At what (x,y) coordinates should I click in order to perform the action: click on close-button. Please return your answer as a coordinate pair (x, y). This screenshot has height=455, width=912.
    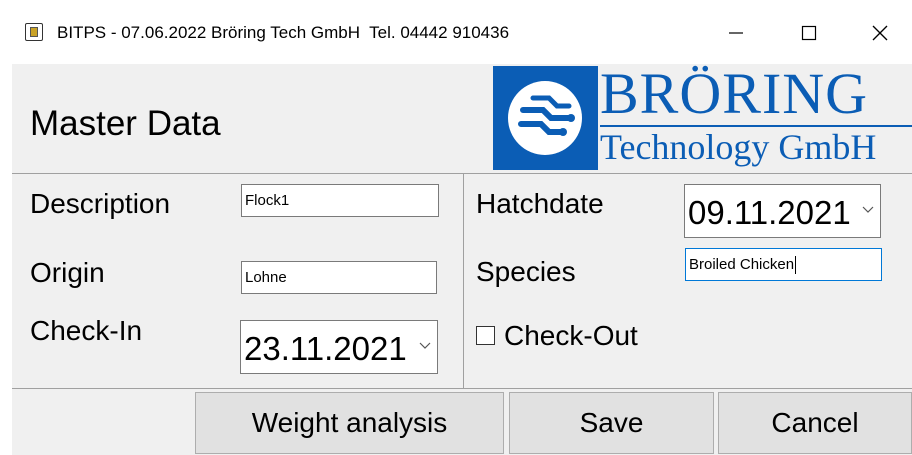
    Looking at the image, I should click on (880, 33).